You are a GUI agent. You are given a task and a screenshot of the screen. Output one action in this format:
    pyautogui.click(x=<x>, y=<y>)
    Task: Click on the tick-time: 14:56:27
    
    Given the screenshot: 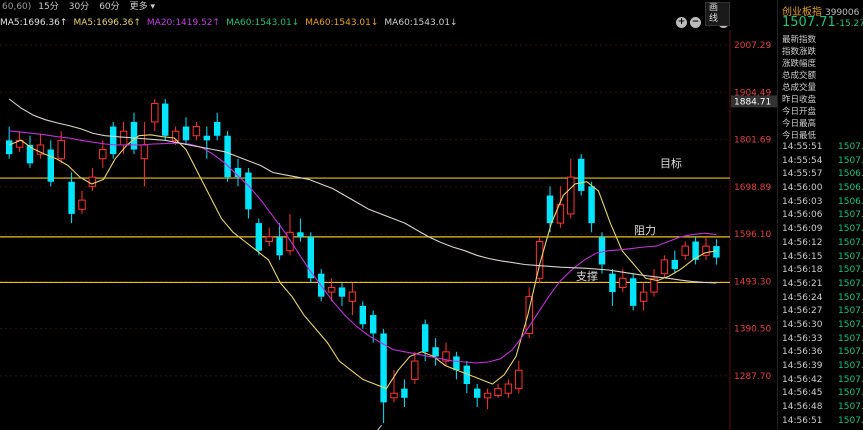 What is the action you would take?
    pyautogui.click(x=802, y=311)
    